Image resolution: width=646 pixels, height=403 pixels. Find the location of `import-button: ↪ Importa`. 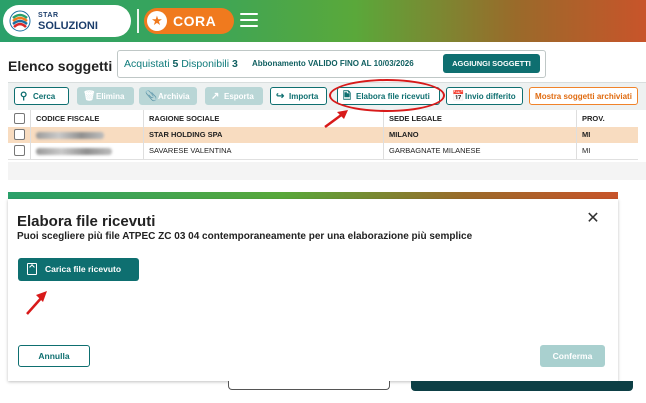

import-button: ↪ Importa is located at coordinates (298, 96).